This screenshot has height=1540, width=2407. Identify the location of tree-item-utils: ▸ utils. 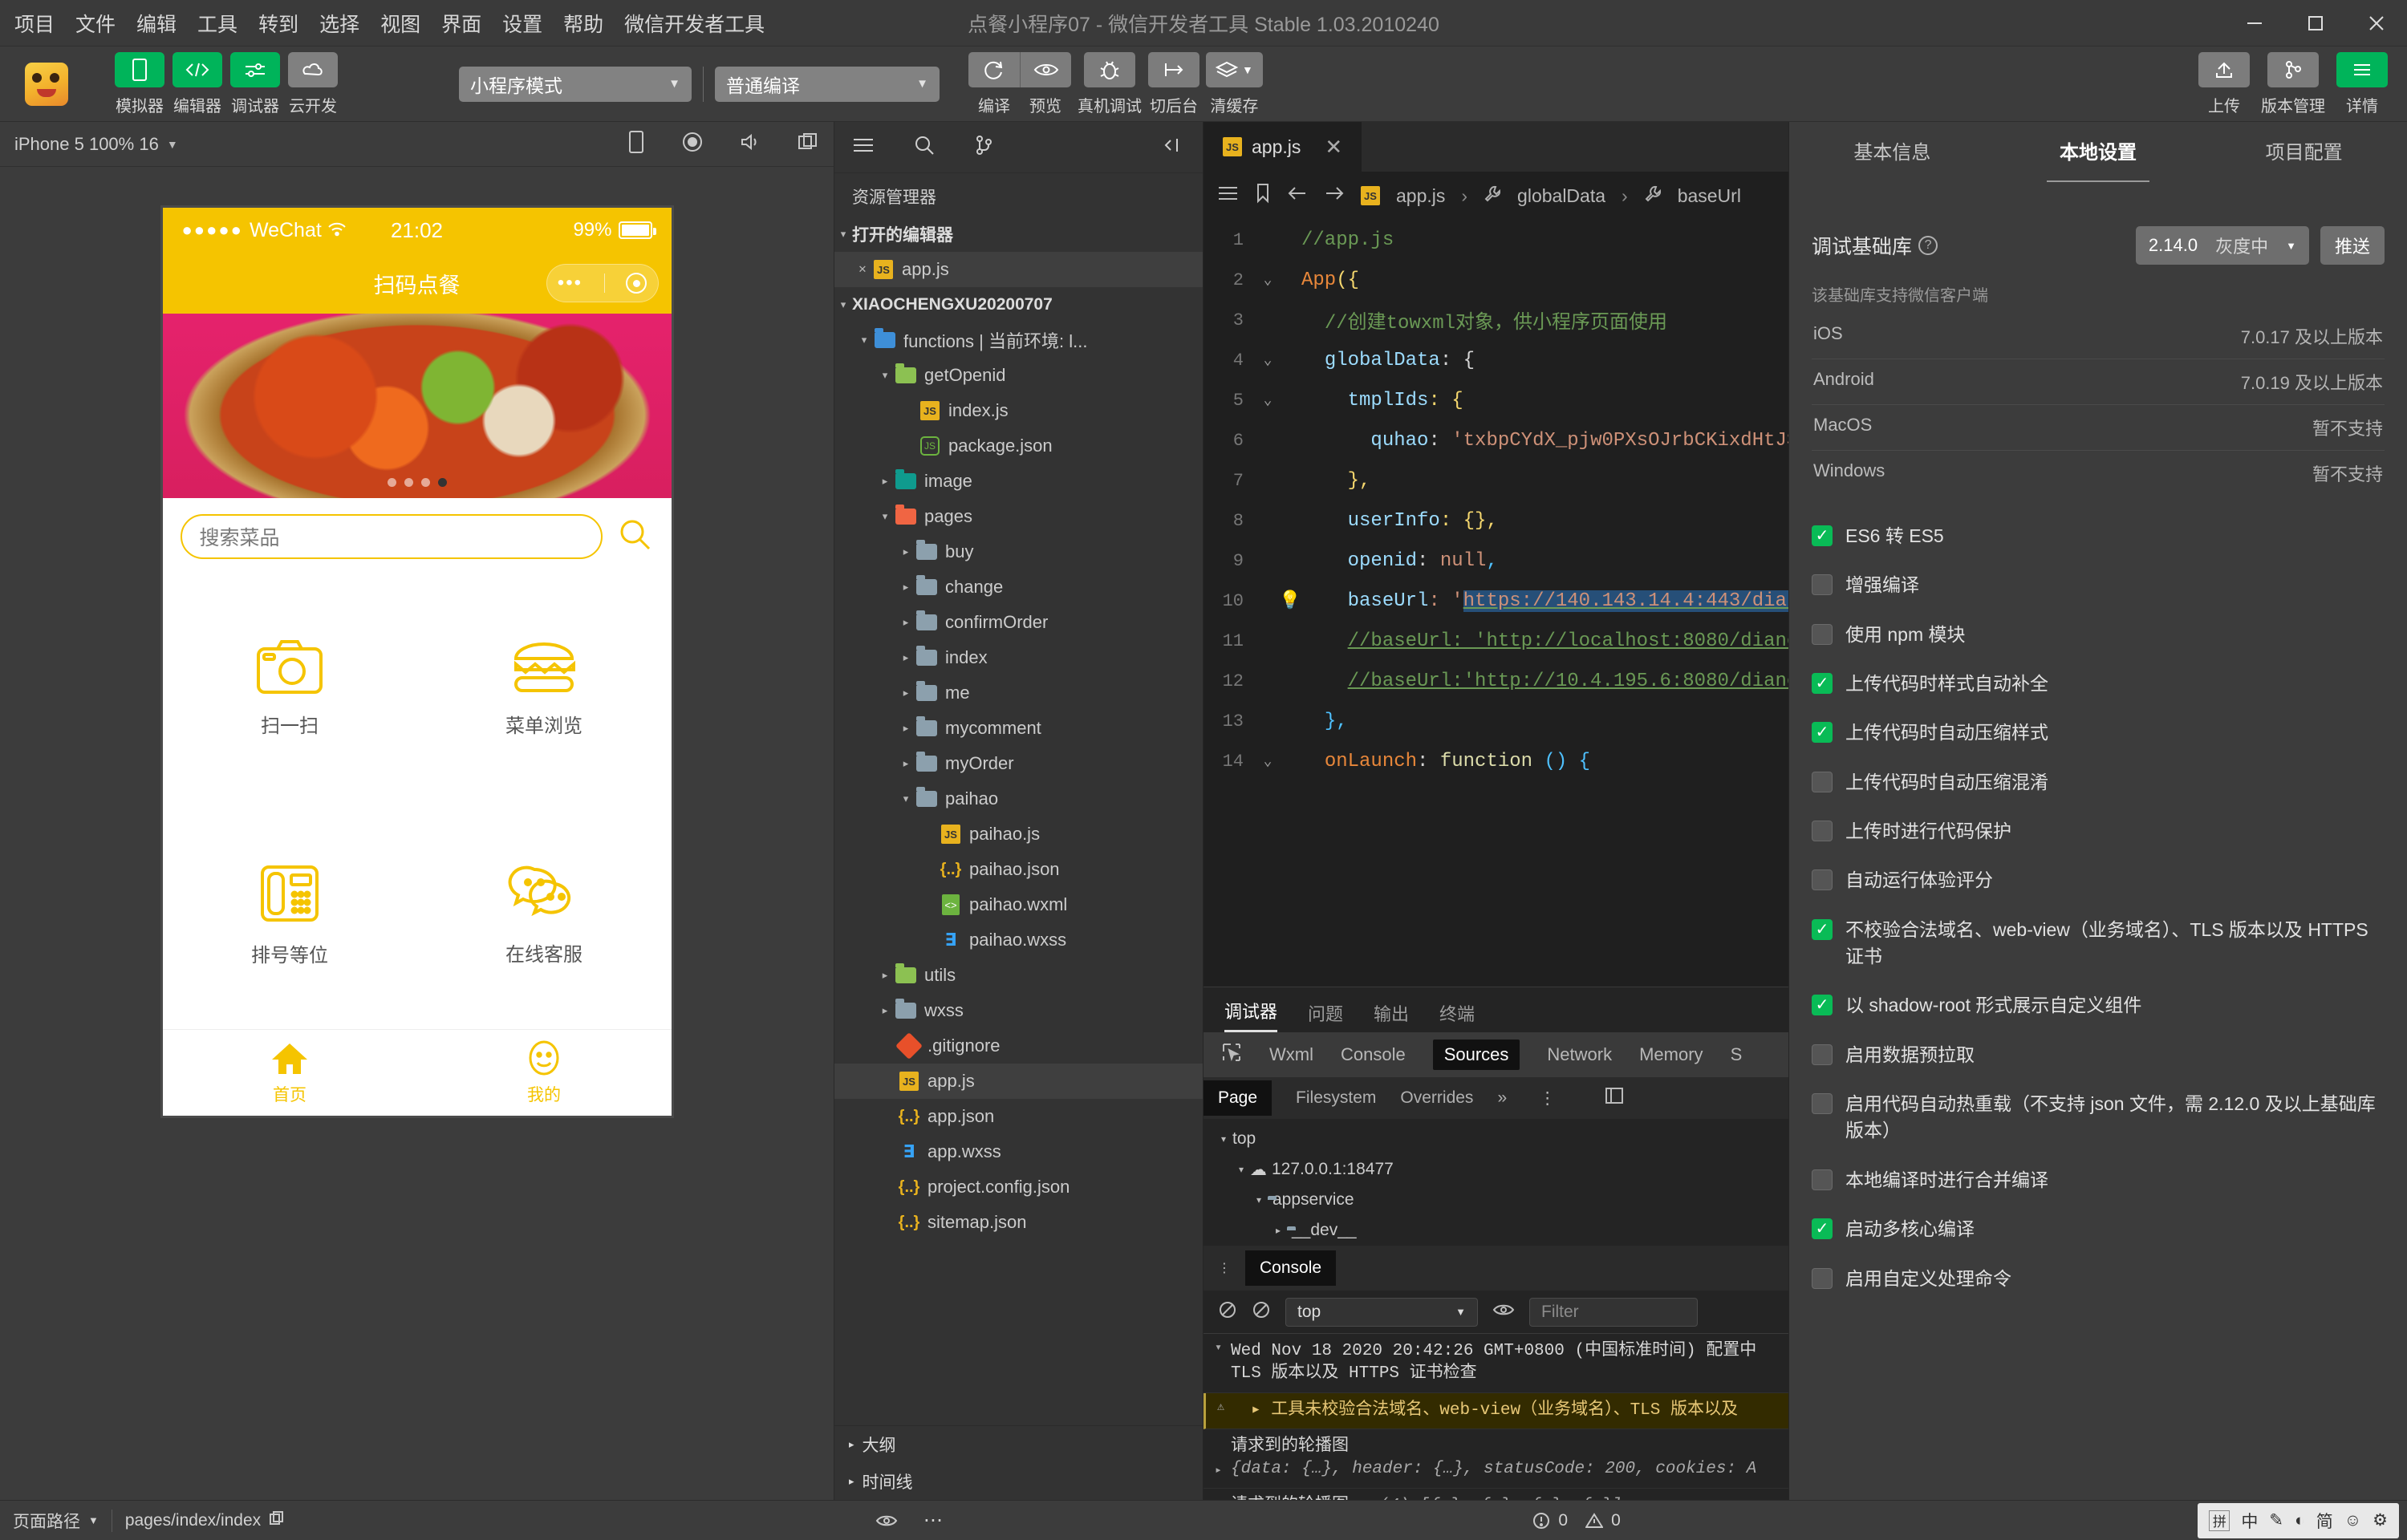
(1019, 975).